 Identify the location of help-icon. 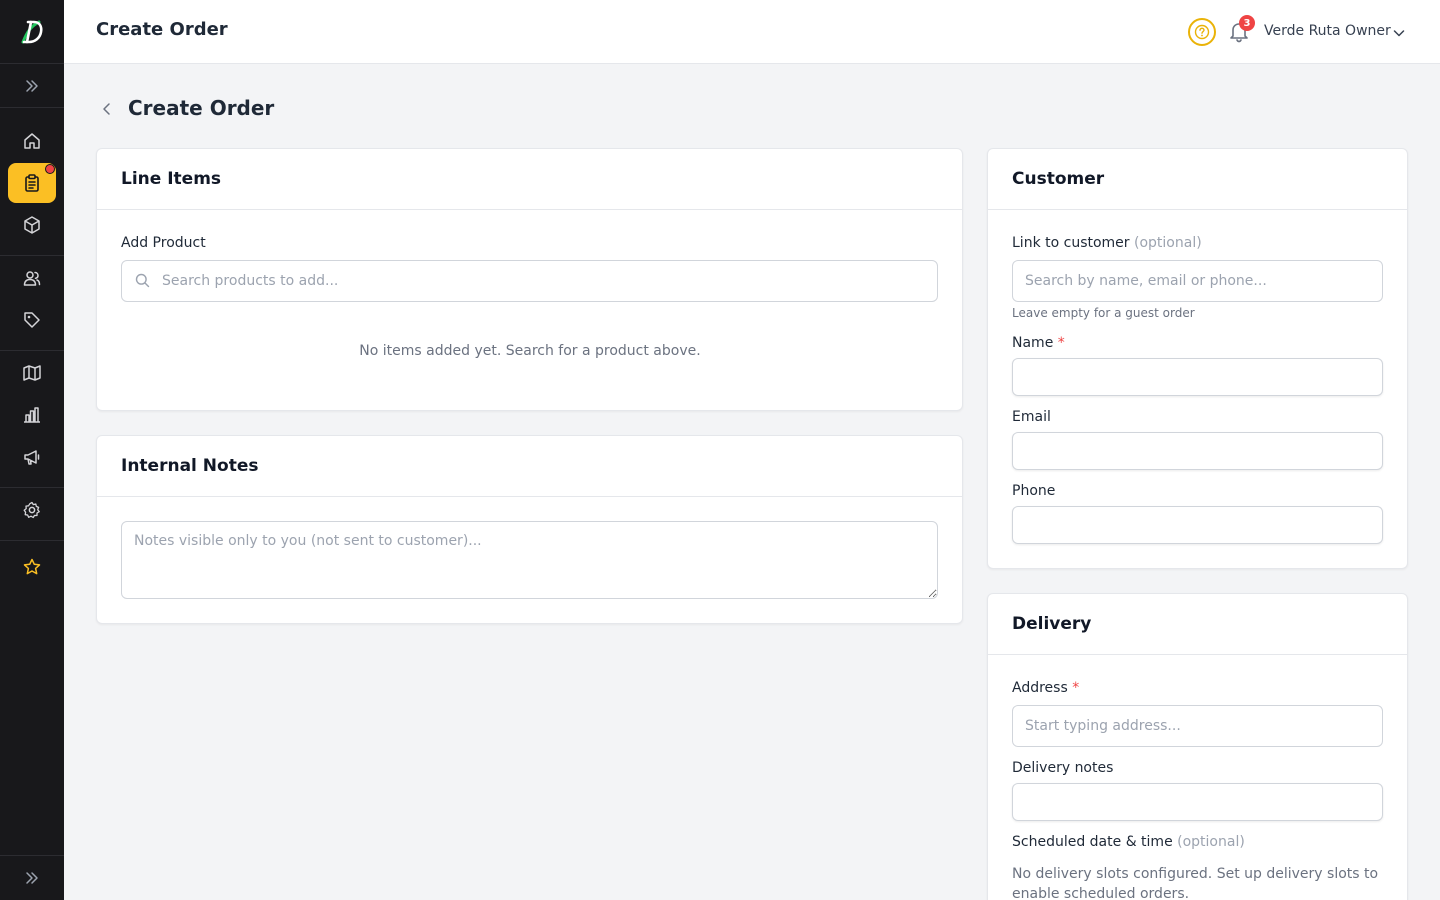
(1202, 32).